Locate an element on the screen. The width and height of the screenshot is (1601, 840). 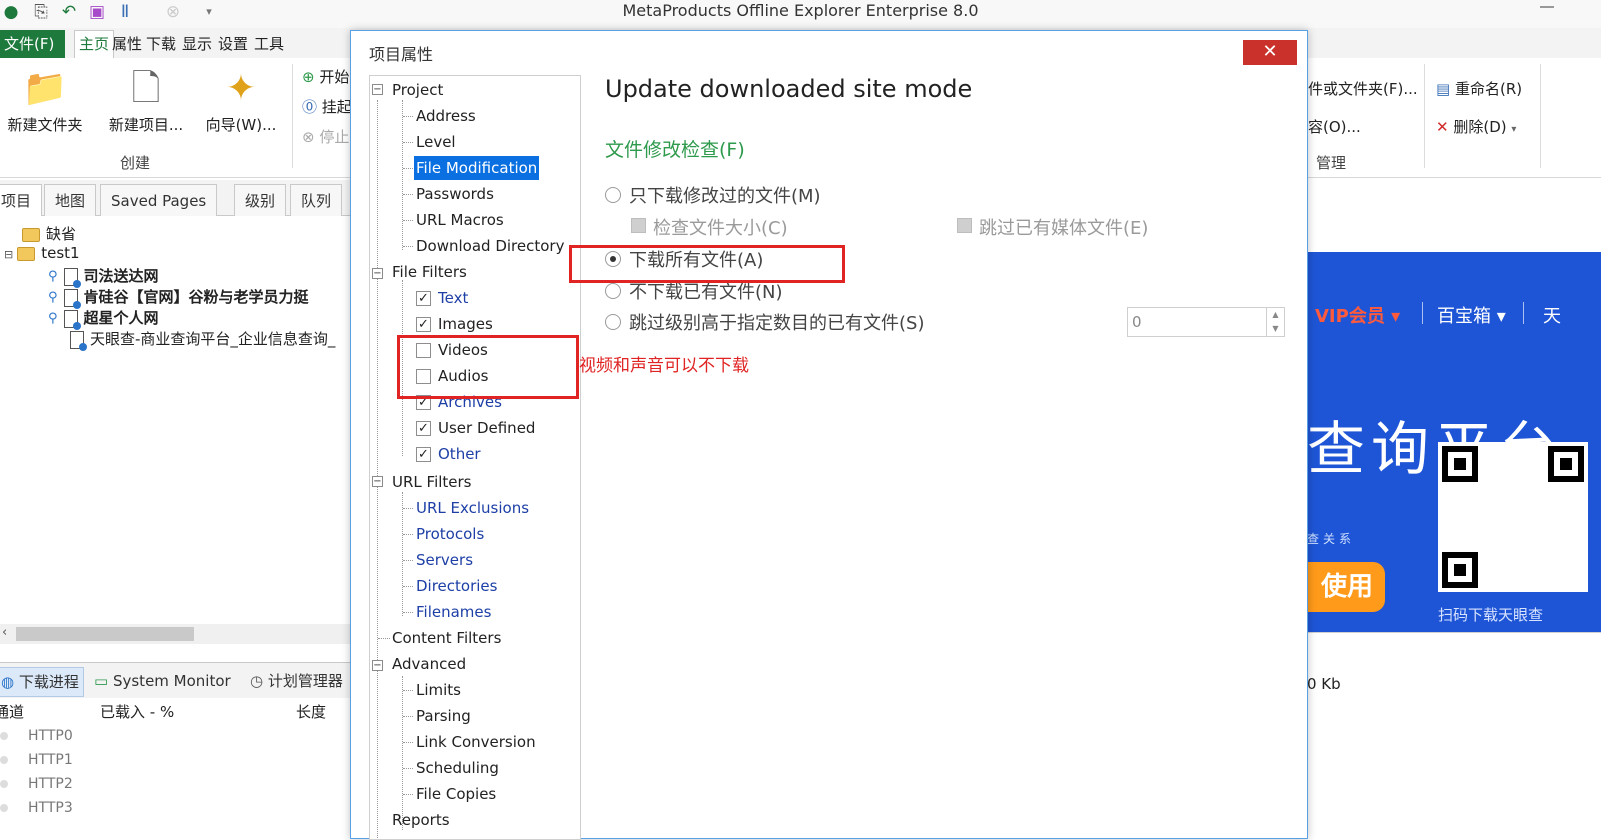
column-length: 长度 is located at coordinates (311, 711).